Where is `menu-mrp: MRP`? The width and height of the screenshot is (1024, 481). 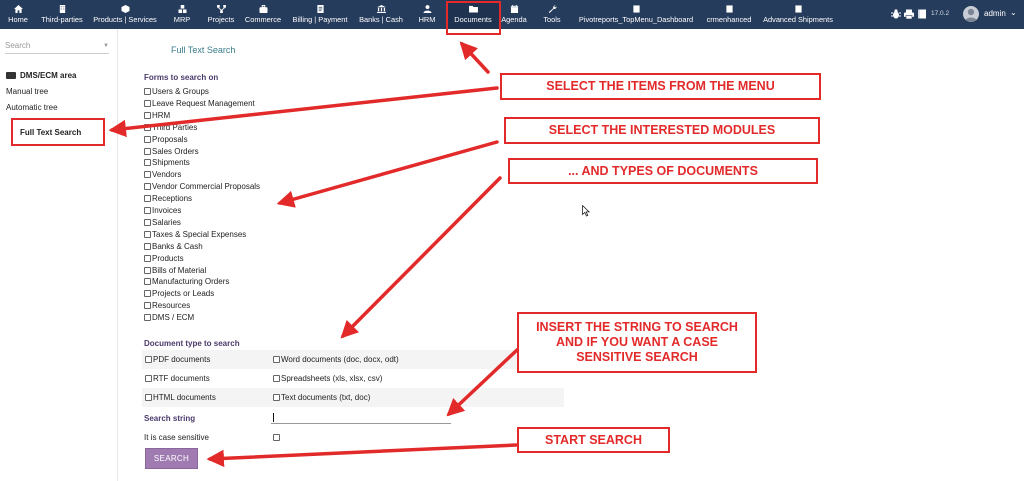 menu-mrp: MRP is located at coordinates (182, 14).